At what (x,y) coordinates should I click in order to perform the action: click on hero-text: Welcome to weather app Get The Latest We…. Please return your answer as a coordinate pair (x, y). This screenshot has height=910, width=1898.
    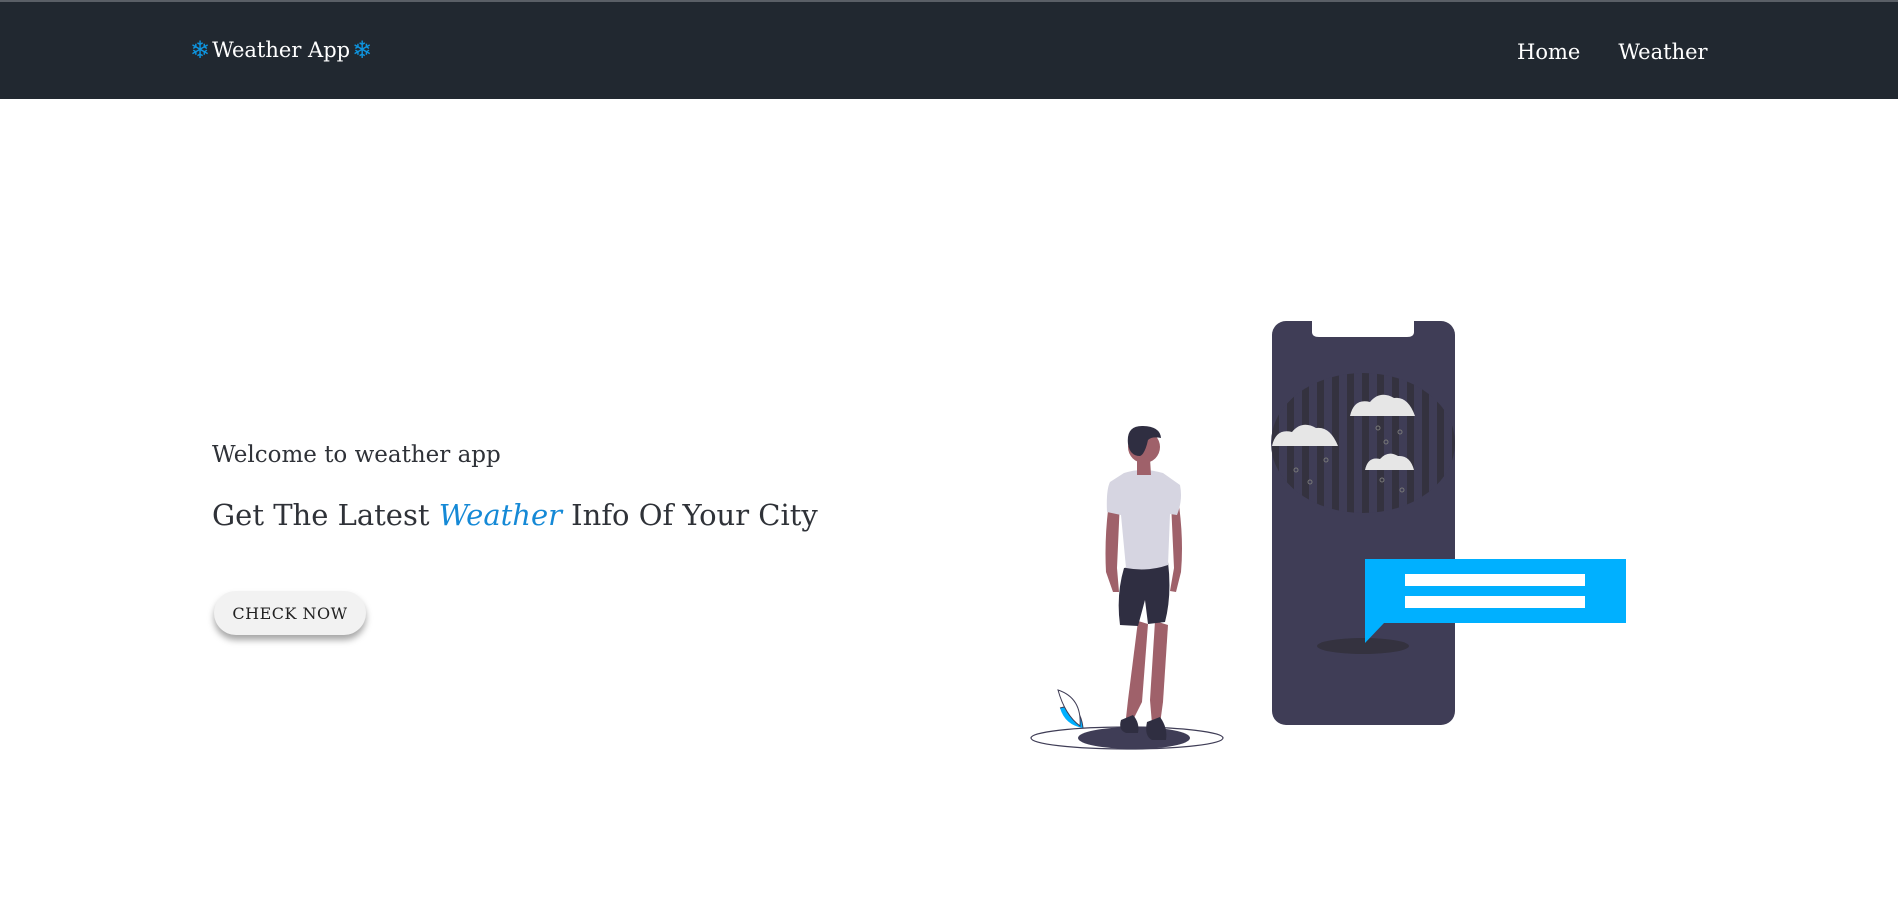
    Looking at the image, I should click on (515, 487).